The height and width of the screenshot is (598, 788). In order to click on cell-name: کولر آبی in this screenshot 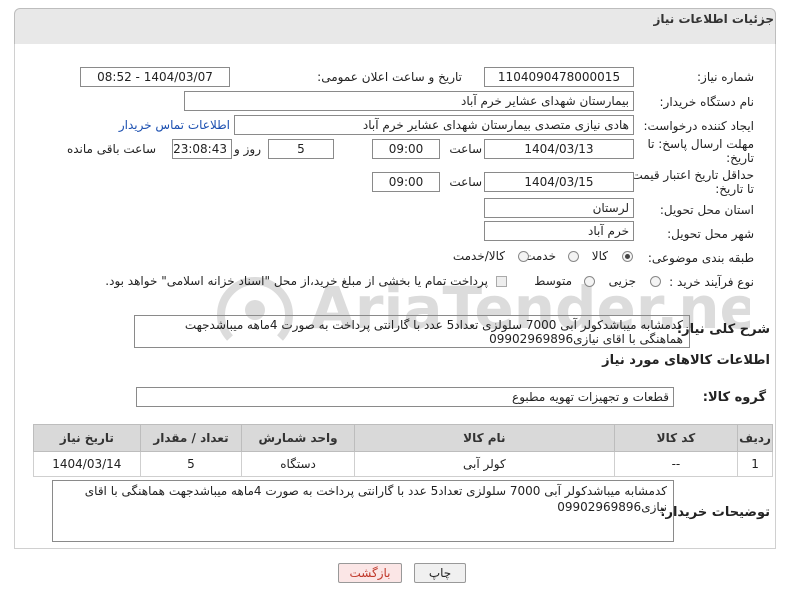, I will do `click(484, 464)`.